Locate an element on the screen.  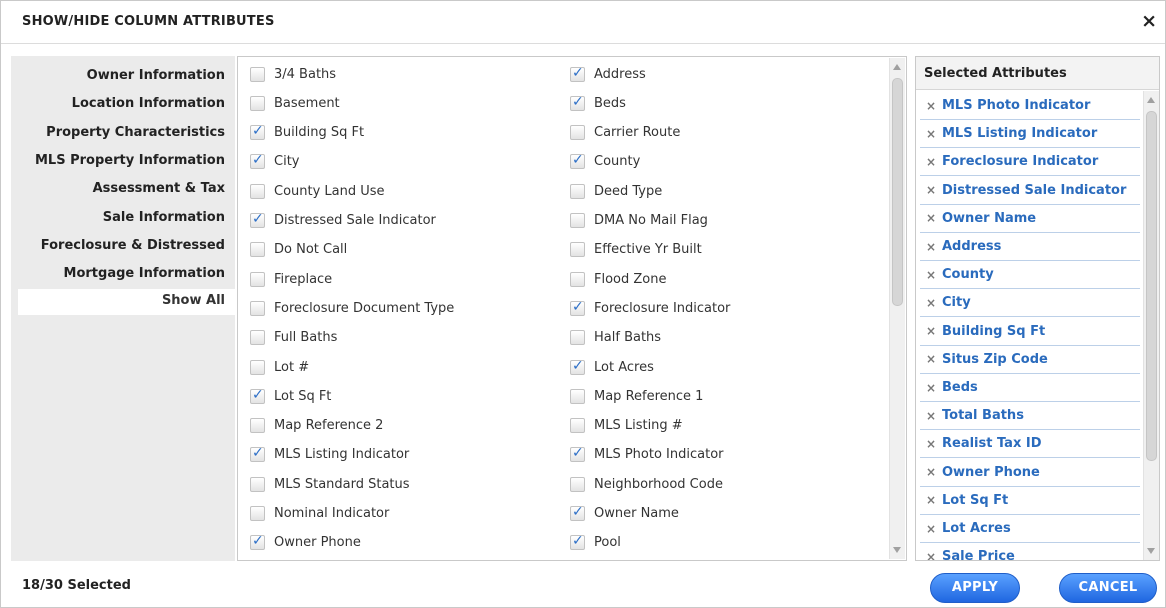
attribute-county: County is located at coordinates (605, 162).